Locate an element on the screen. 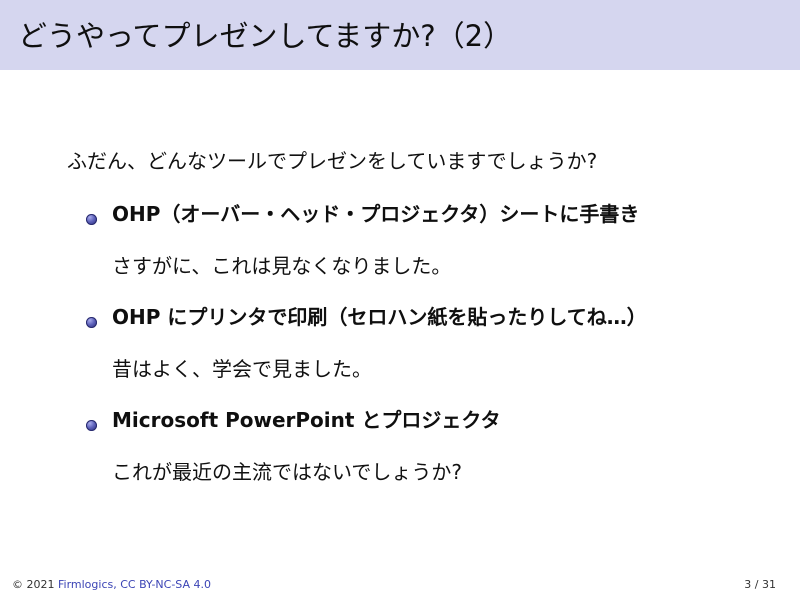 The width and height of the screenshot is (800, 600). bullet-item-note: 昔はよく、学会で見ました。 is located at coordinates (242, 369).